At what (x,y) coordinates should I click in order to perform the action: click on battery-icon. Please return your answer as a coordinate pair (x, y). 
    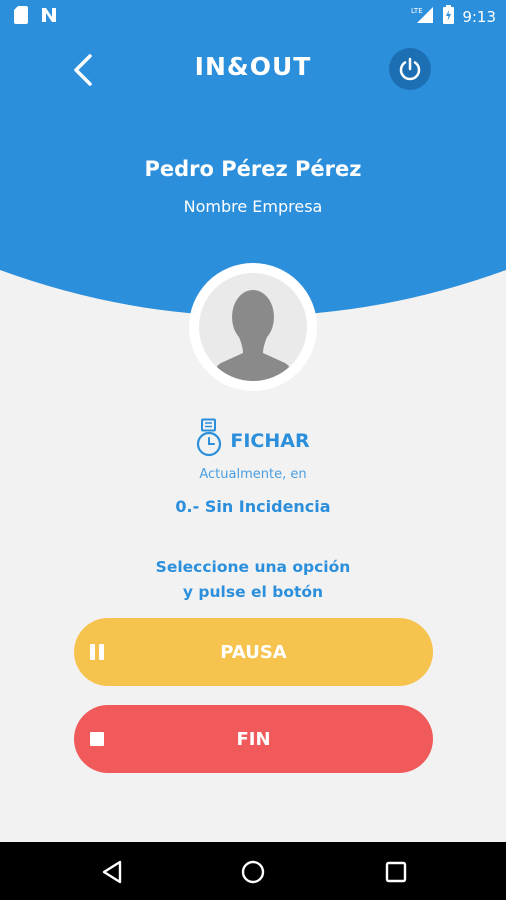
    Looking at the image, I should click on (449, 16).